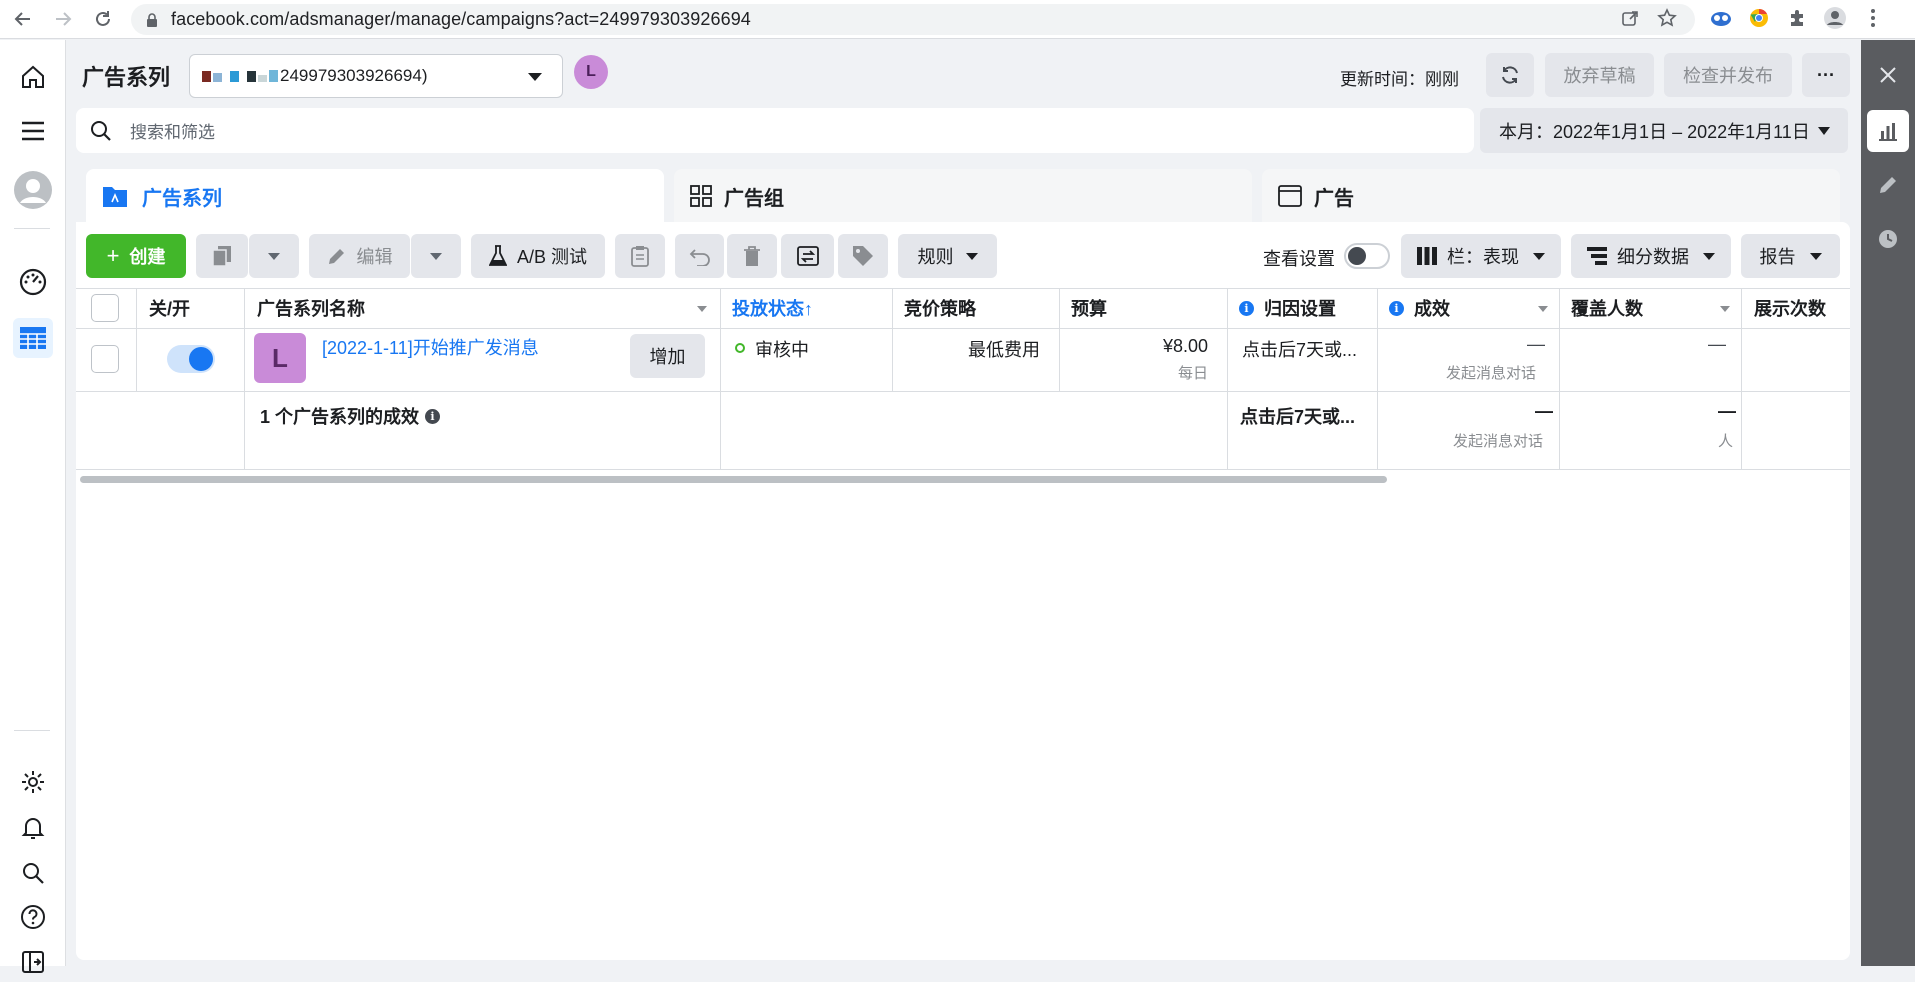 Image resolution: width=1915 pixels, height=982 pixels. What do you see at coordinates (350, 416) in the screenshot?
I see `summary-label: 1 个广告系列的成效 i` at bounding box center [350, 416].